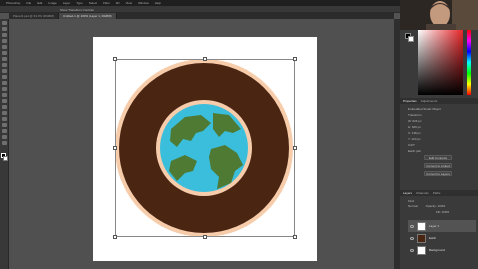  What do you see at coordinates (437, 250) in the screenshot?
I see `layer-name: Background` at bounding box center [437, 250].